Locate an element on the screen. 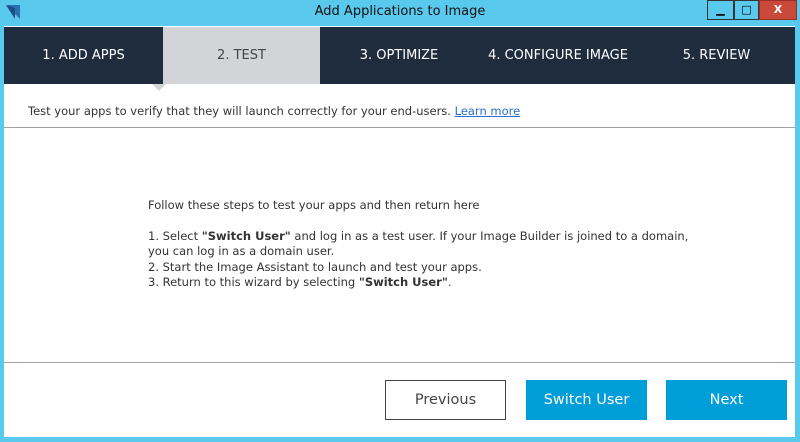 This screenshot has width=800, height=442. previous-button: Previous is located at coordinates (445, 400).